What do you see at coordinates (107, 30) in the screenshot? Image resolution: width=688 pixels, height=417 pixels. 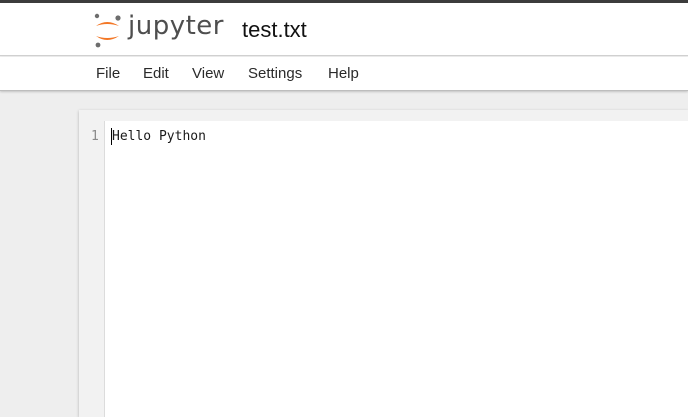 I see `jupyter-logo-icon` at bounding box center [107, 30].